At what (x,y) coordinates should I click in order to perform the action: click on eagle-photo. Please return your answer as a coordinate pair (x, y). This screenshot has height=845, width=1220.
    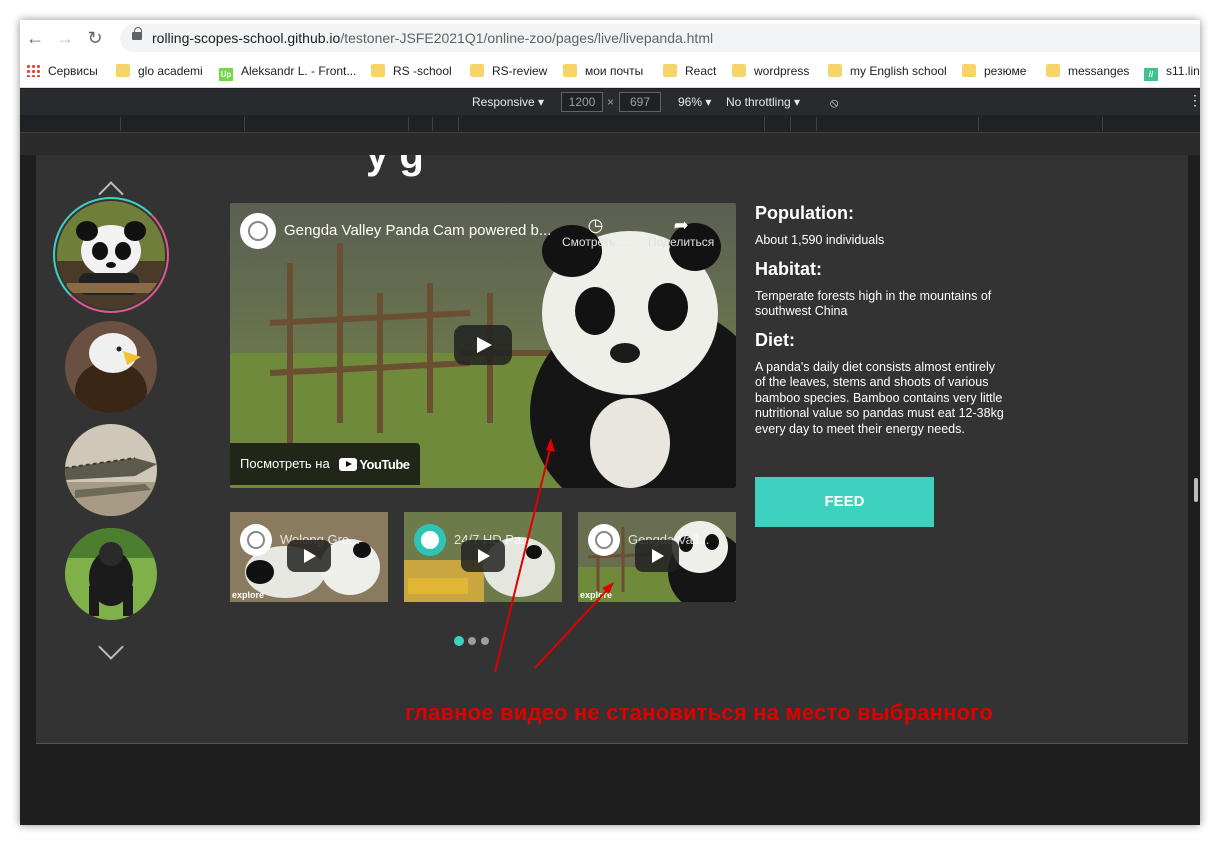
    Looking at the image, I should click on (111, 367).